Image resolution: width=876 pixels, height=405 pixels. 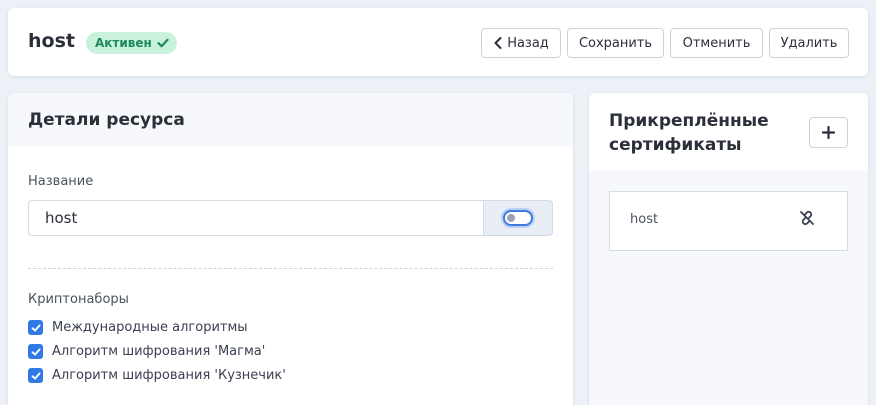 I want to click on cancel-button-label: Отменить, so click(x=716, y=43).